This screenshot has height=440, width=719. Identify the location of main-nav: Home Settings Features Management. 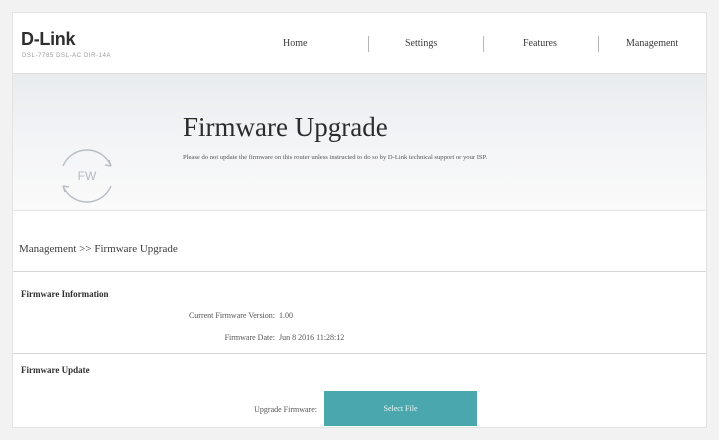
(359, 44).